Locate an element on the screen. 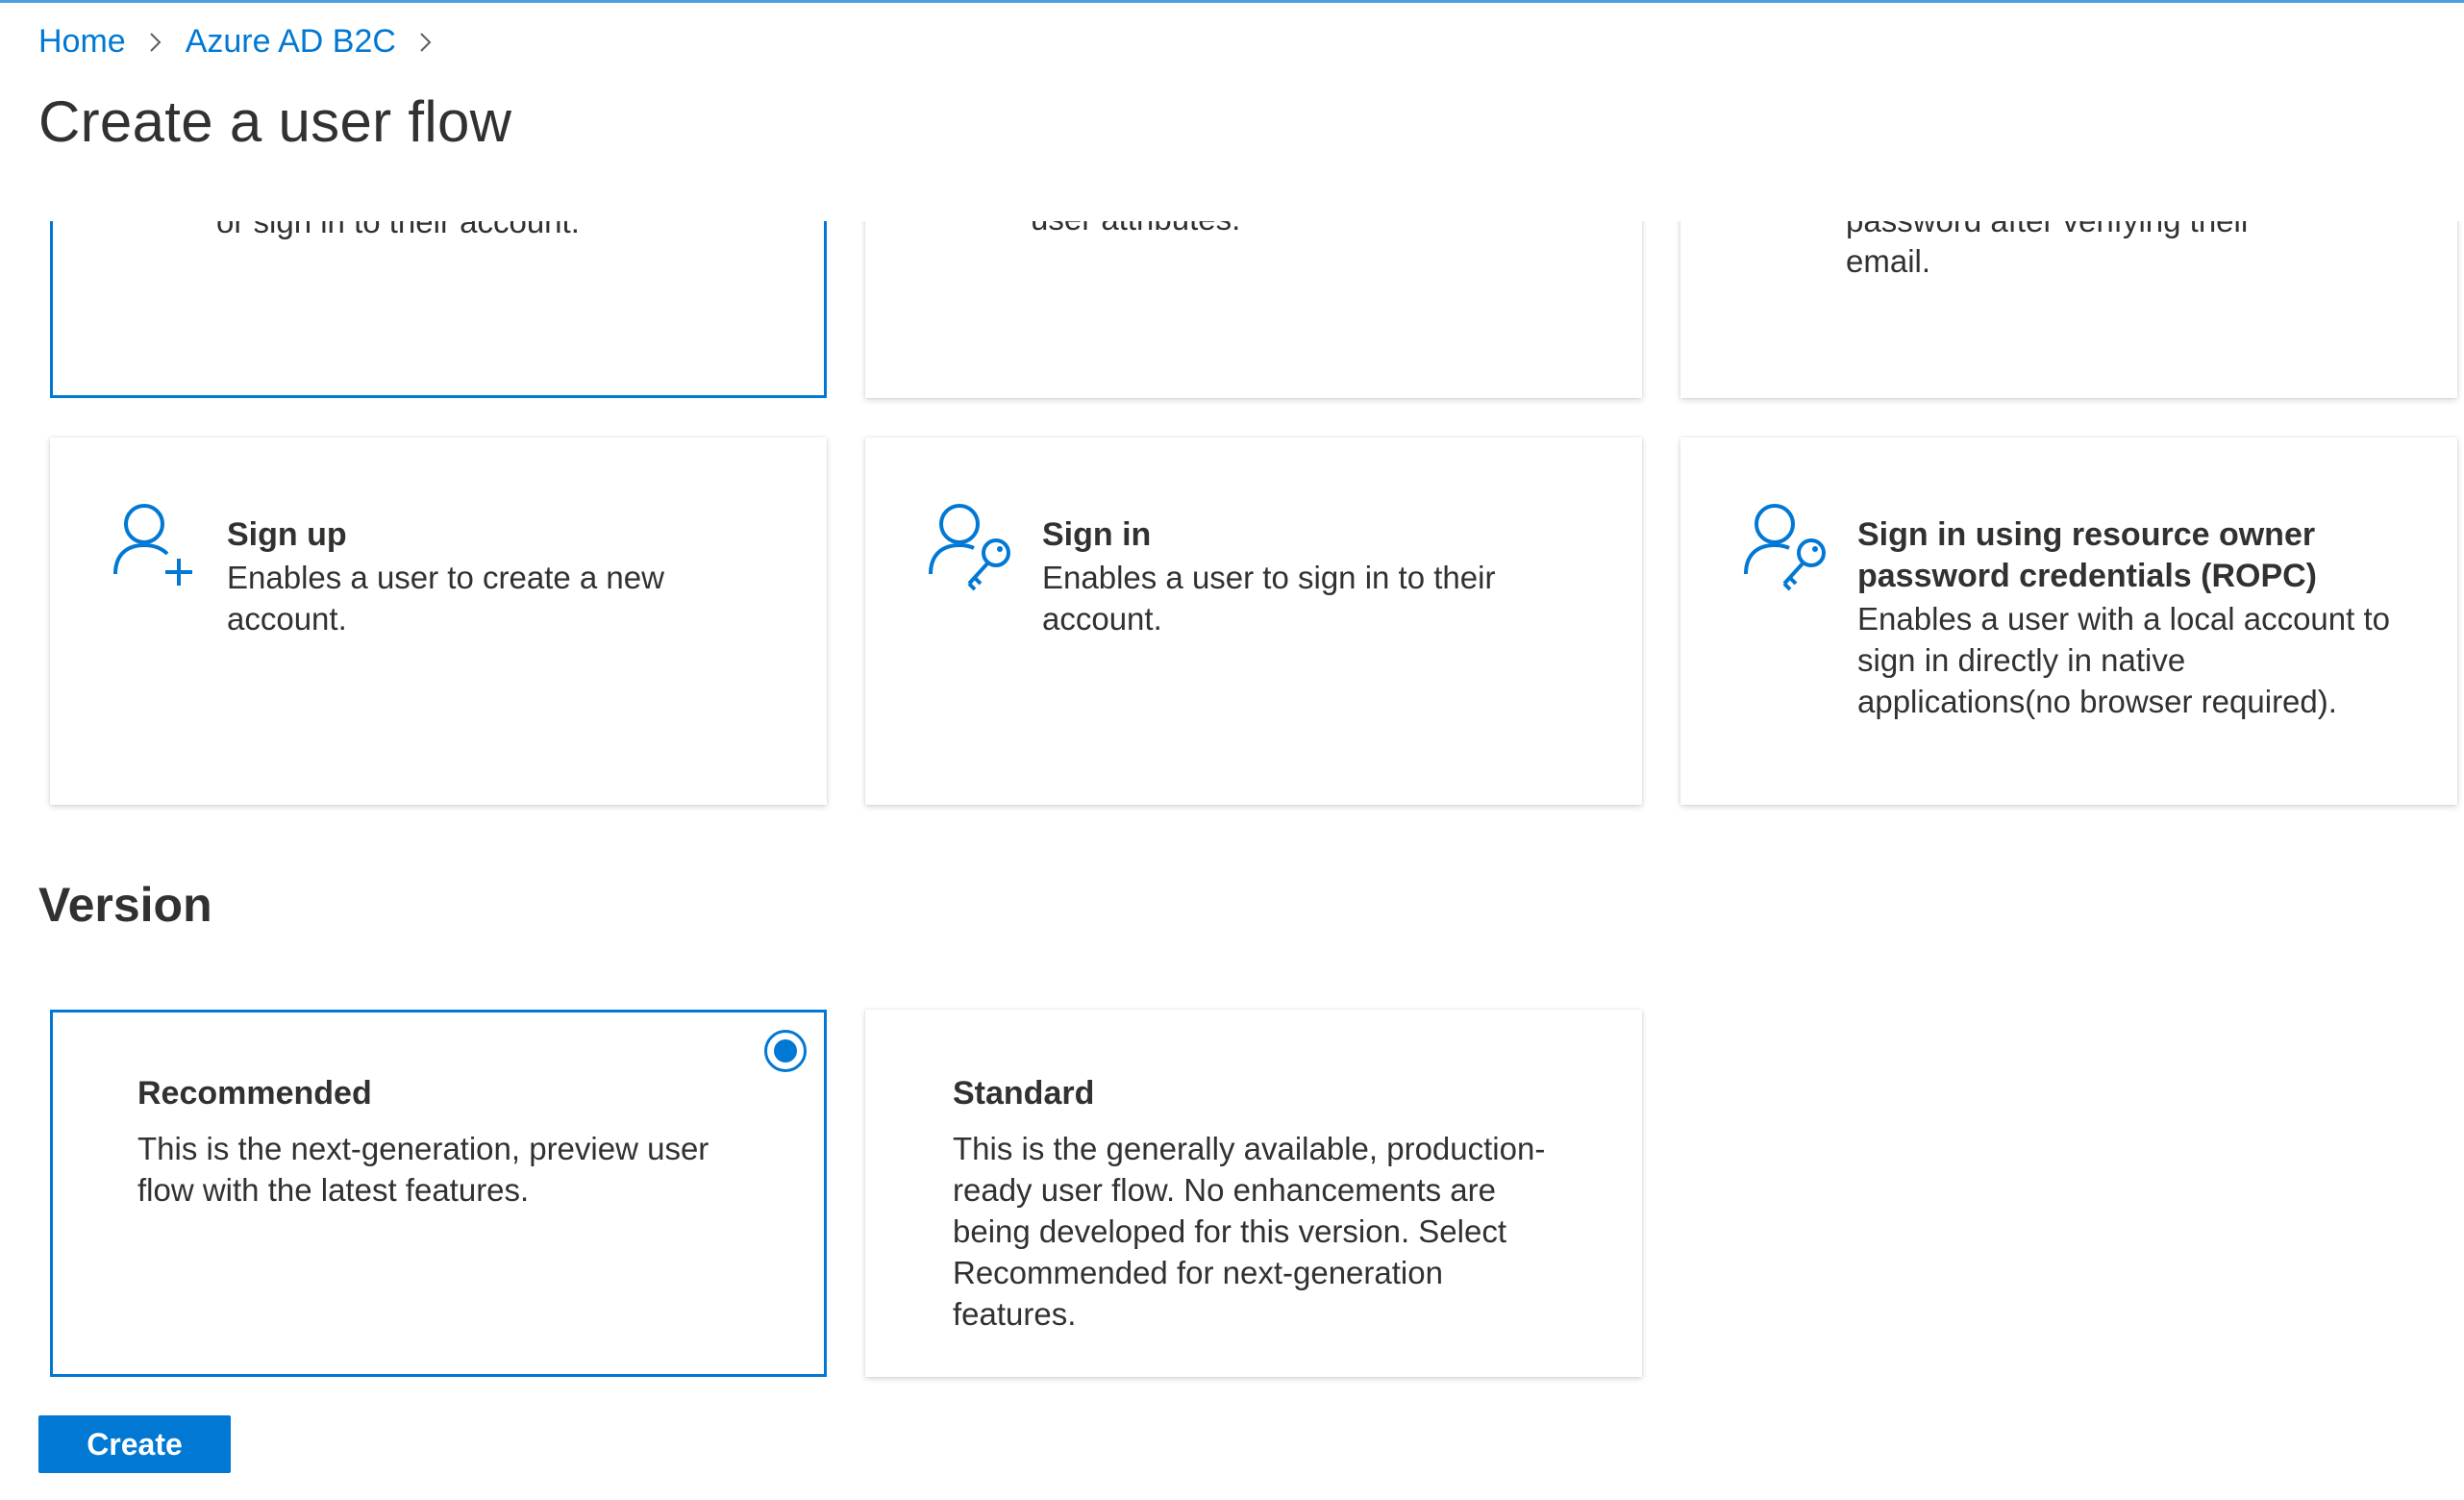 The image size is (2464, 1500). card-description: Enables a user to create a new account. is located at coordinates (445, 599).